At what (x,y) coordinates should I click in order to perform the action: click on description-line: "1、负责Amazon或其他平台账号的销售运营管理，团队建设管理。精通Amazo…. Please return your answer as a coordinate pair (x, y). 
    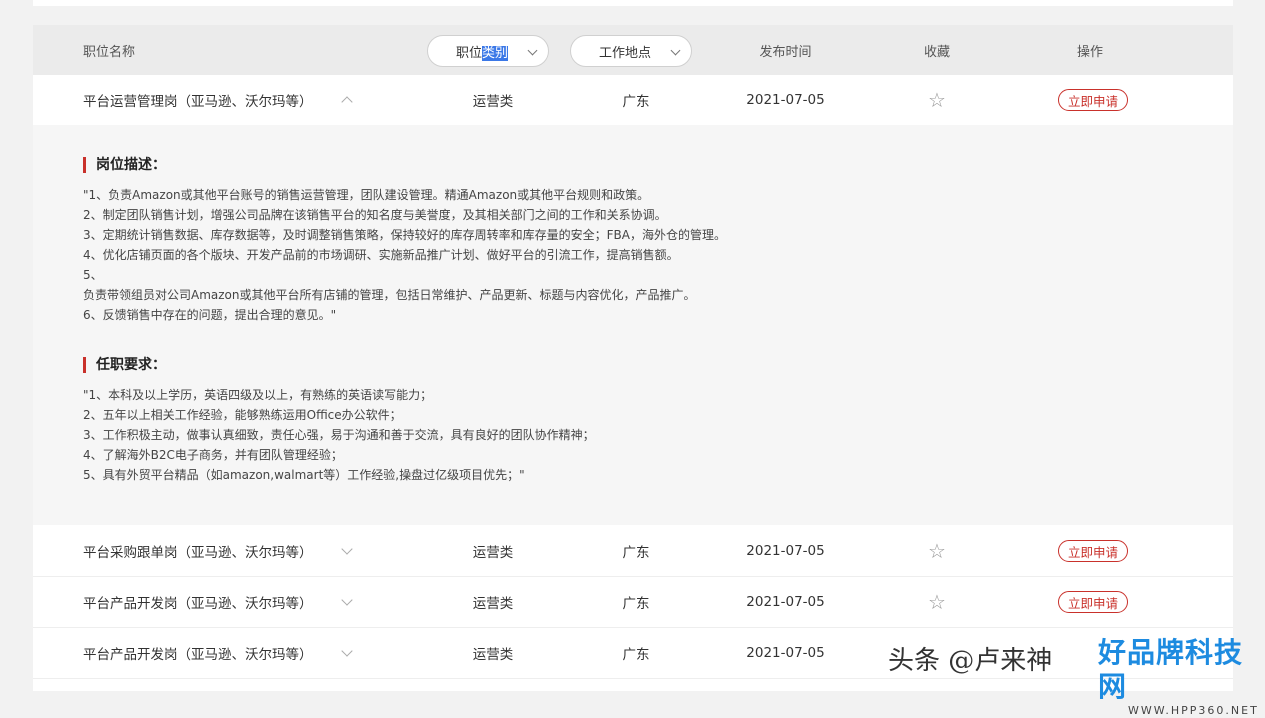
    Looking at the image, I should click on (366, 195).